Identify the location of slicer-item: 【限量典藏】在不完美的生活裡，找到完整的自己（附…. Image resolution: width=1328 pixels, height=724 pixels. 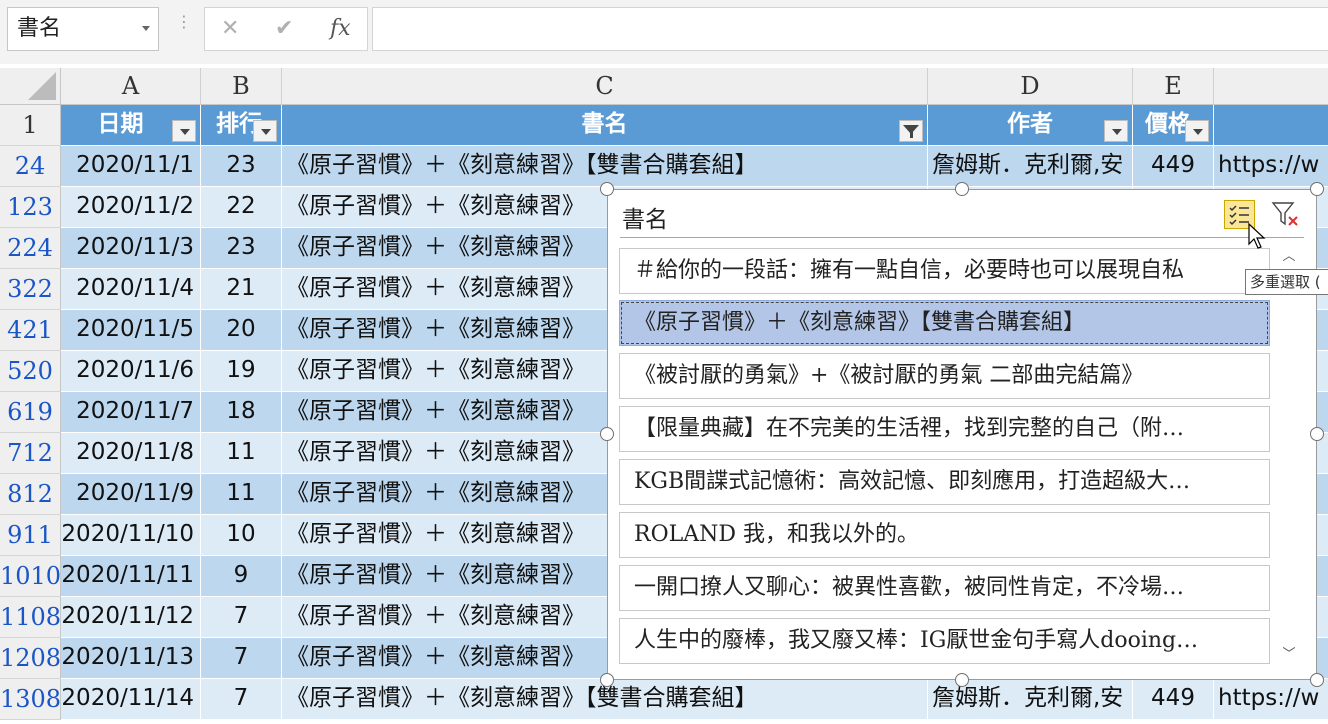
(944, 429).